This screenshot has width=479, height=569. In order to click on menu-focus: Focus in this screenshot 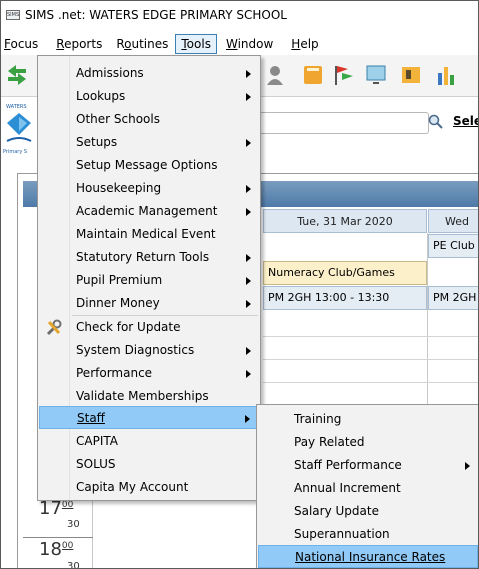, I will do `click(22, 44)`.